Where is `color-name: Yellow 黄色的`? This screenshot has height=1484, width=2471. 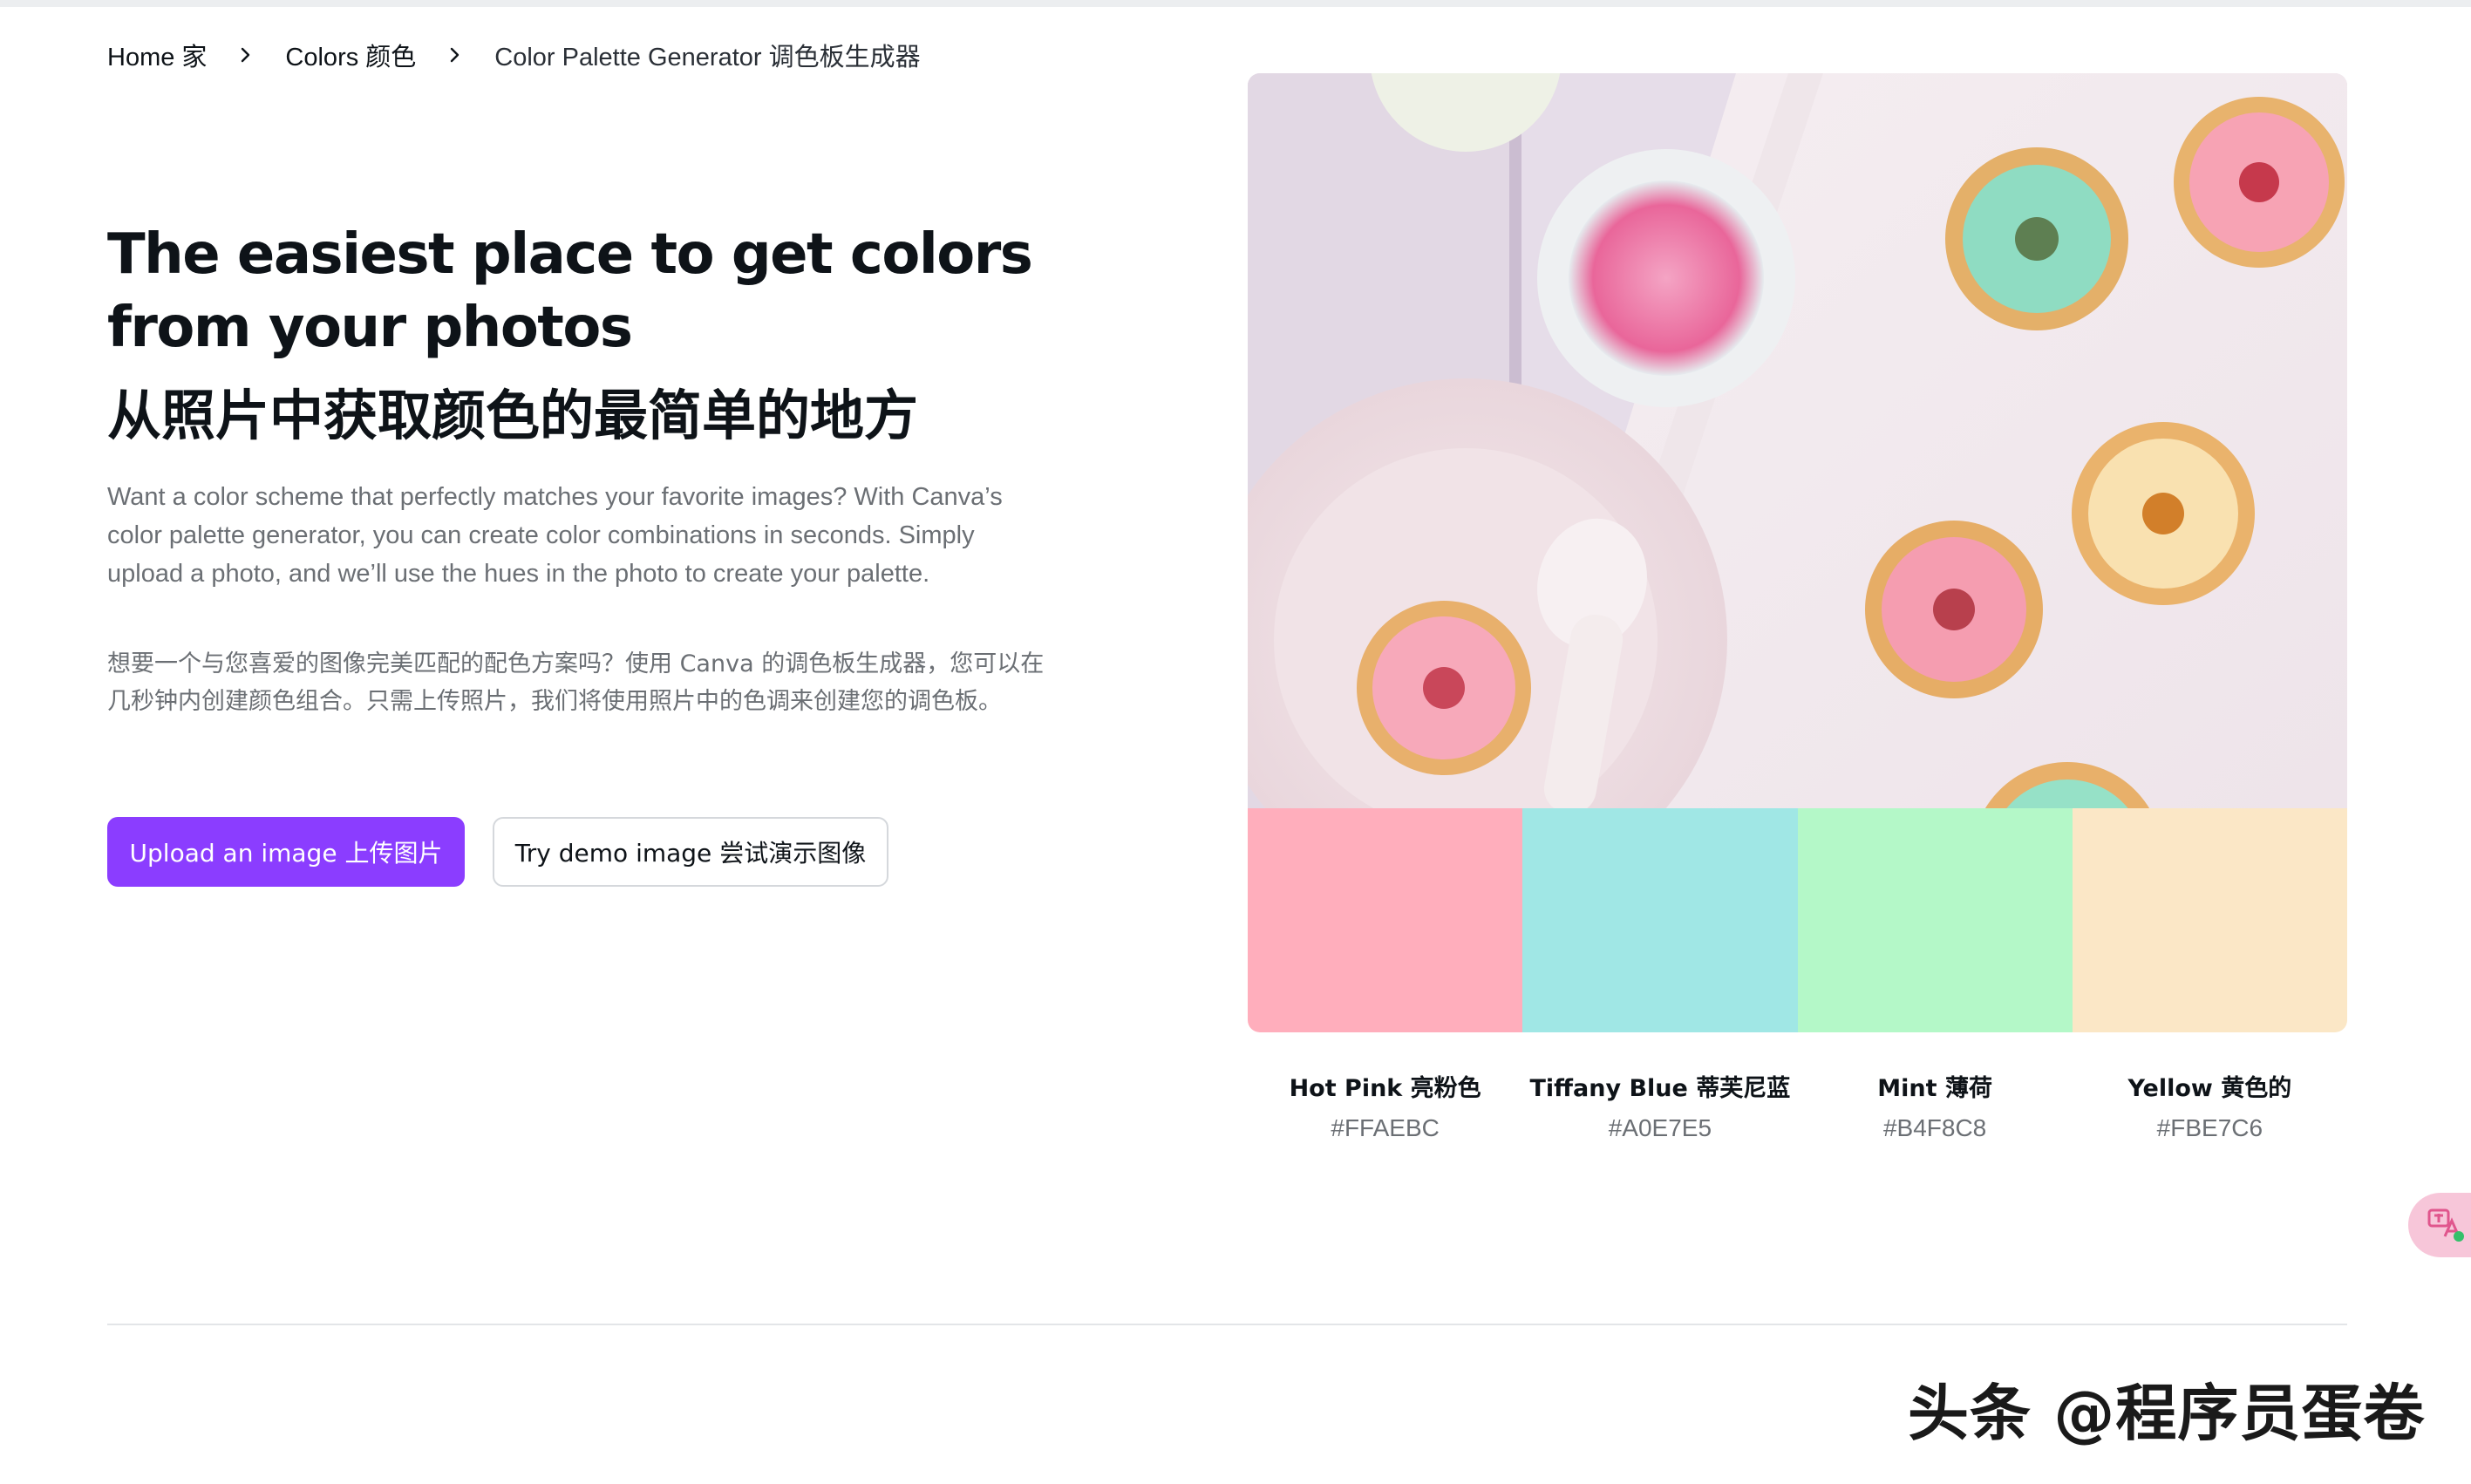
color-name: Yellow 黄色的 is located at coordinates (2209, 1088).